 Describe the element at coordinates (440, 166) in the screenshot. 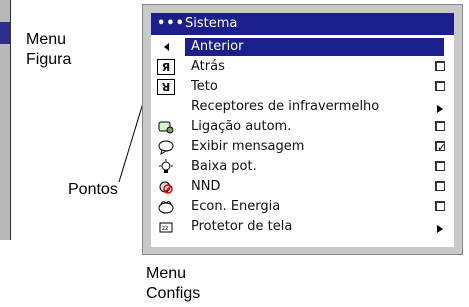

I see `baixa-pot-checkbox` at that location.